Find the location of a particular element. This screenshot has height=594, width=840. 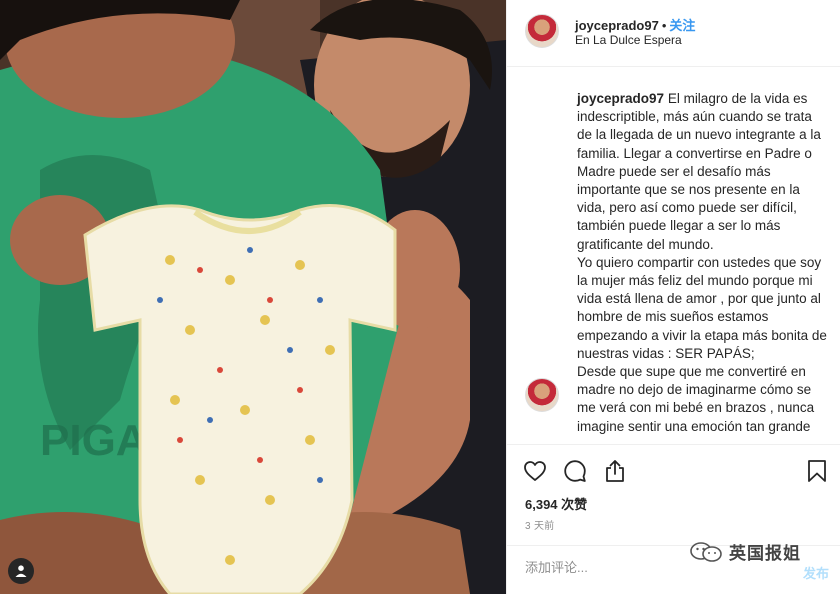

share-button is located at coordinates (615, 471).